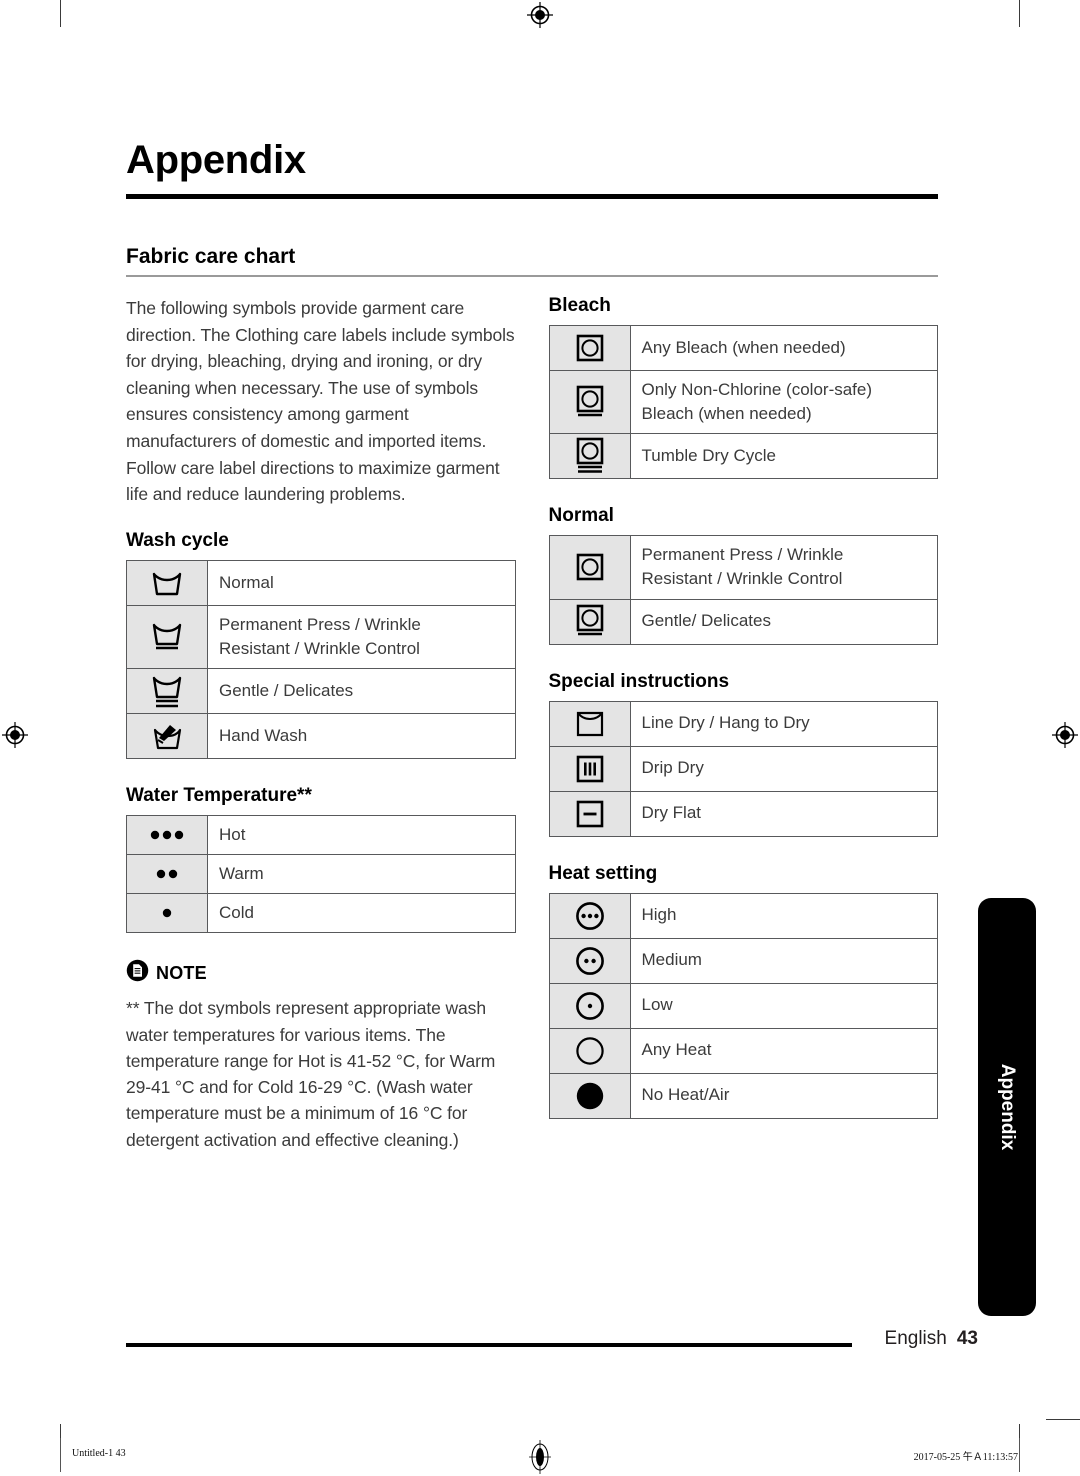 The image size is (1080, 1476). Describe the element at coordinates (167, 637) in the screenshot. I see `washtub-one-bar-icon` at that location.